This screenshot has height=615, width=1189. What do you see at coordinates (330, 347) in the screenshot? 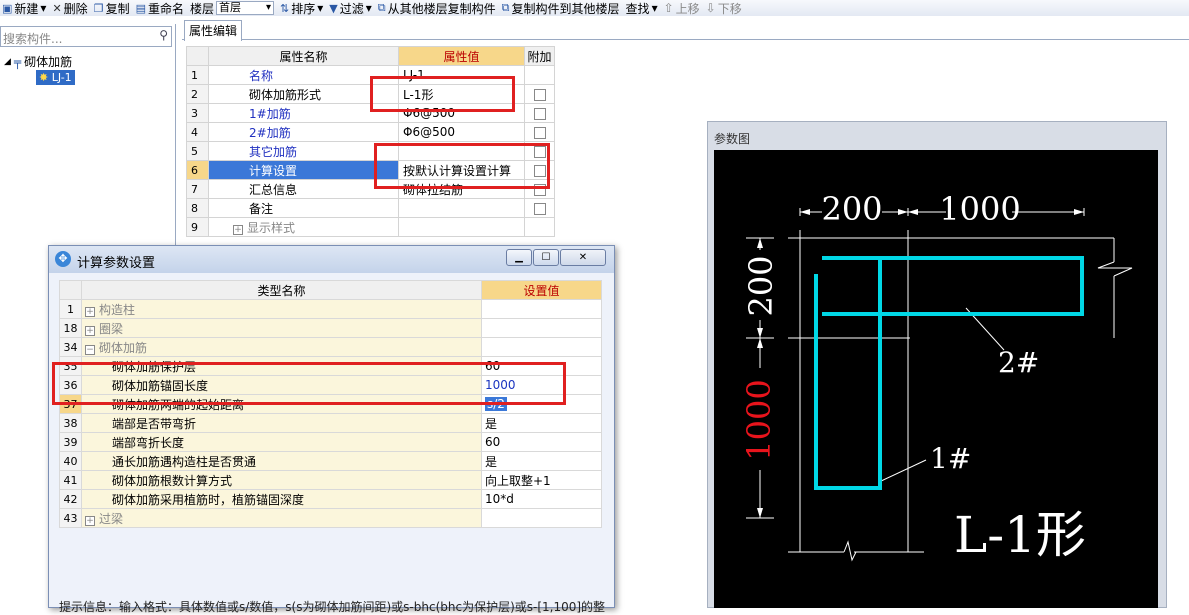
I see `table-row: 34 − 砌体加筋` at bounding box center [330, 347].